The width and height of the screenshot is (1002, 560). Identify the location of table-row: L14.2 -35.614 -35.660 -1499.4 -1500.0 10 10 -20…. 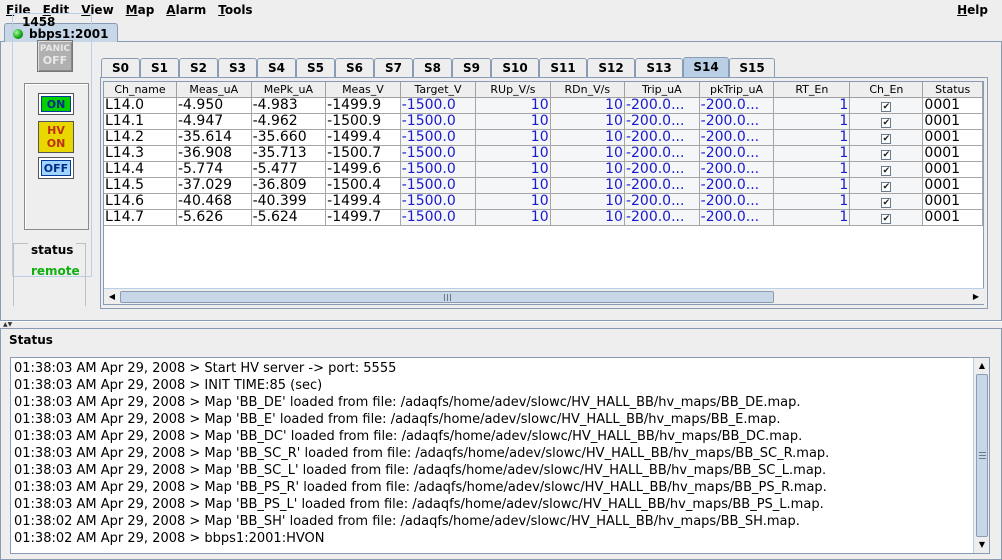
(543, 137).